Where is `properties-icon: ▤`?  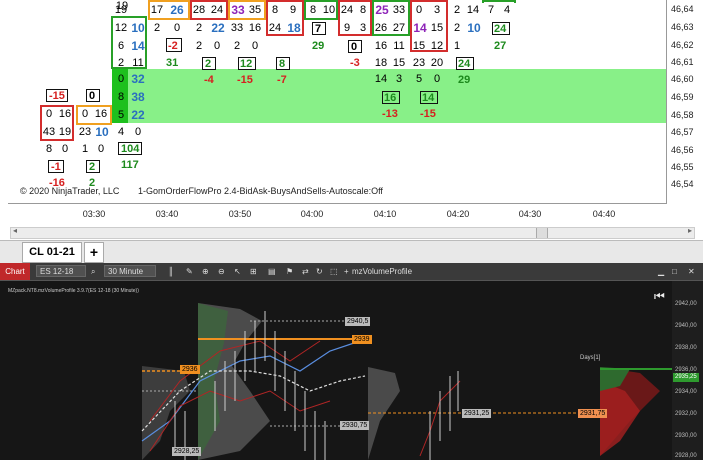
properties-icon: ▤ is located at coordinates (272, 271).